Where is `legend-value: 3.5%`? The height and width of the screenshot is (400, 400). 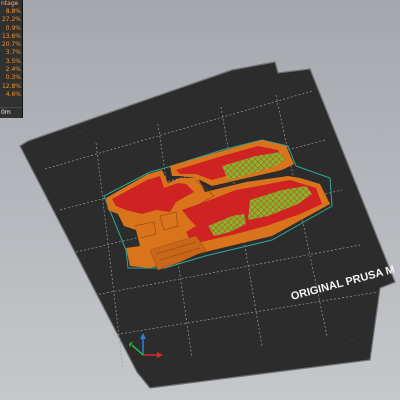
legend-value: 3.5% is located at coordinates (13, 61).